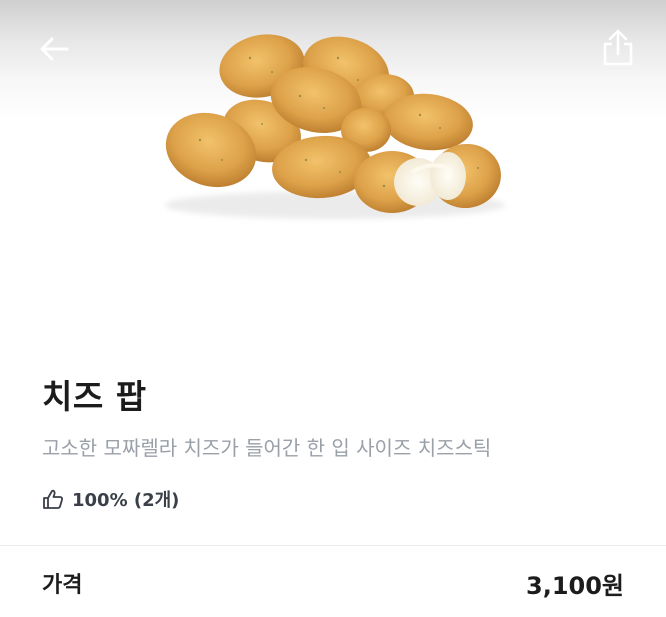 The height and width of the screenshot is (617, 666). What do you see at coordinates (62, 585) in the screenshot?
I see `price-label: 가격` at bounding box center [62, 585].